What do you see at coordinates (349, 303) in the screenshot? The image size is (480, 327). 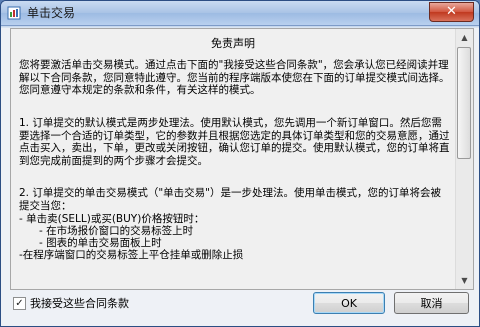 I see `ok-button: OK` at bounding box center [349, 303].